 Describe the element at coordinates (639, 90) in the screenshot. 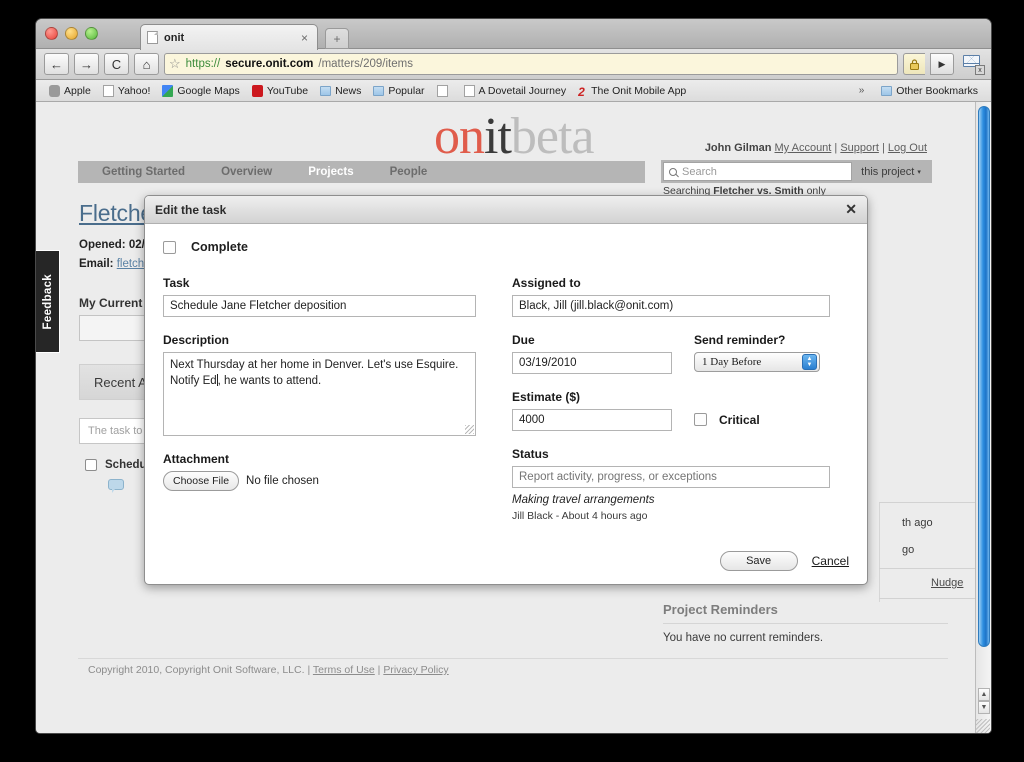

I see `bookmark-label: The Onit Mobile App` at that location.